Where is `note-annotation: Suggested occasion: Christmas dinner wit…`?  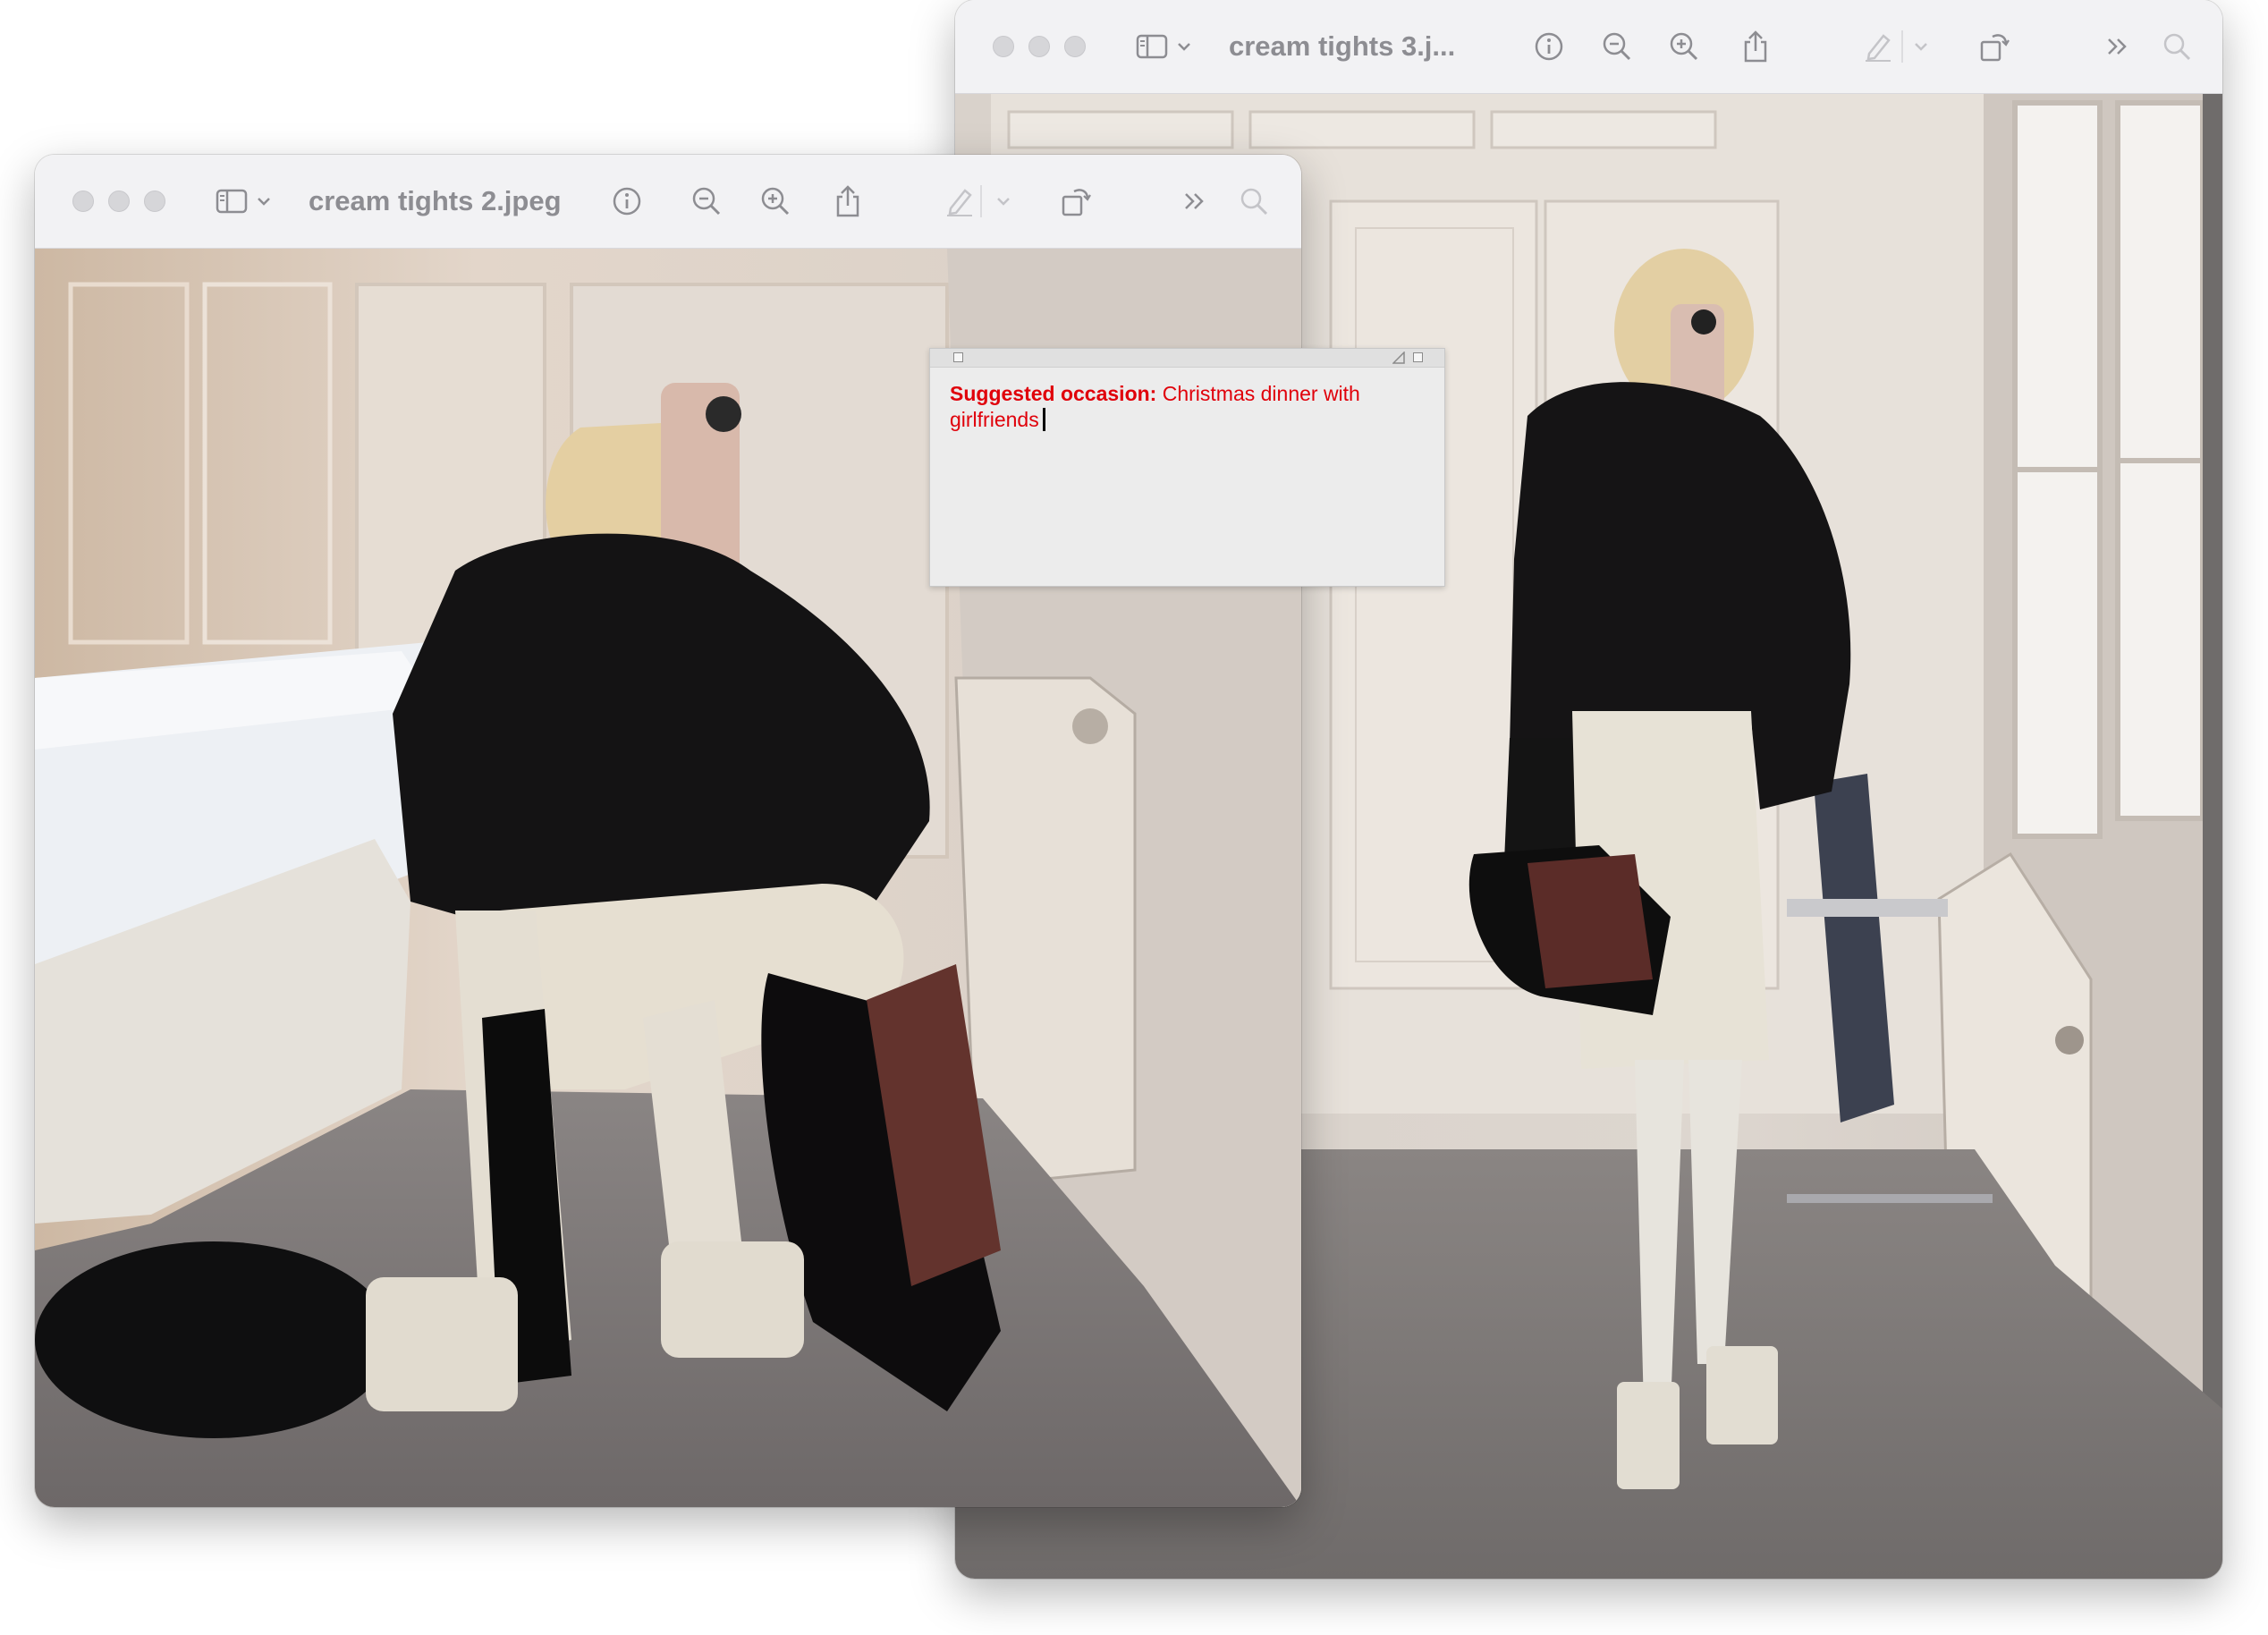
note-annotation: Suggested occasion: Christmas dinner wit… is located at coordinates (1187, 468).